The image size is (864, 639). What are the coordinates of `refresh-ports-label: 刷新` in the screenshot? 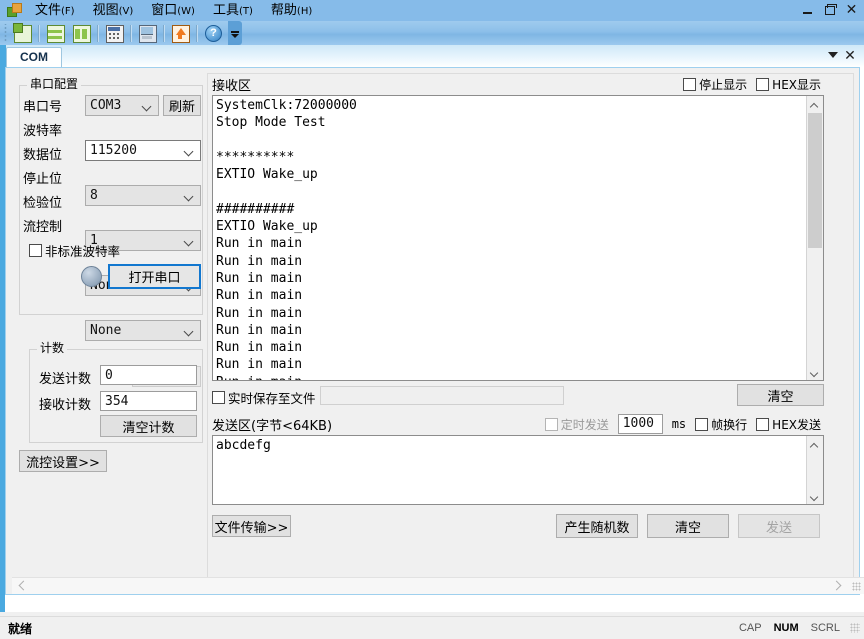 It's located at (181, 107).